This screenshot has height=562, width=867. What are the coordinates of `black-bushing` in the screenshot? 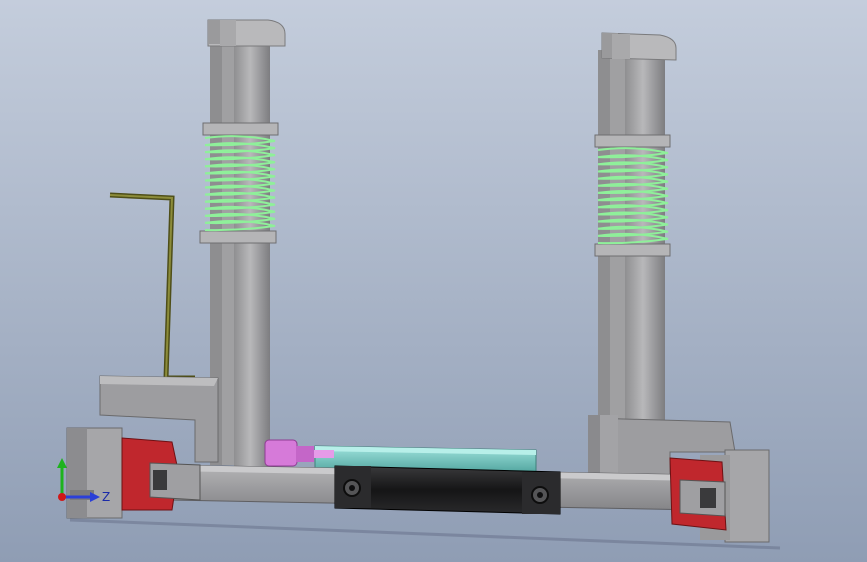 It's located at (447, 490).